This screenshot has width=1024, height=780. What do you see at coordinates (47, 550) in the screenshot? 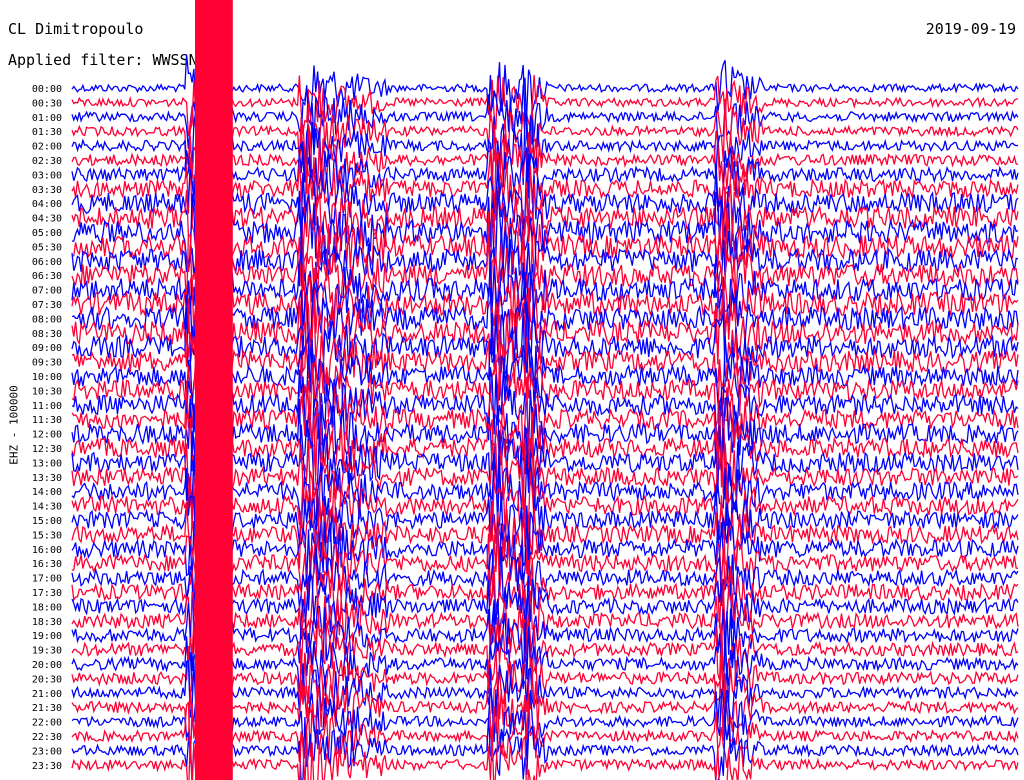
I see `time-tick-label: 16:00` at bounding box center [47, 550].